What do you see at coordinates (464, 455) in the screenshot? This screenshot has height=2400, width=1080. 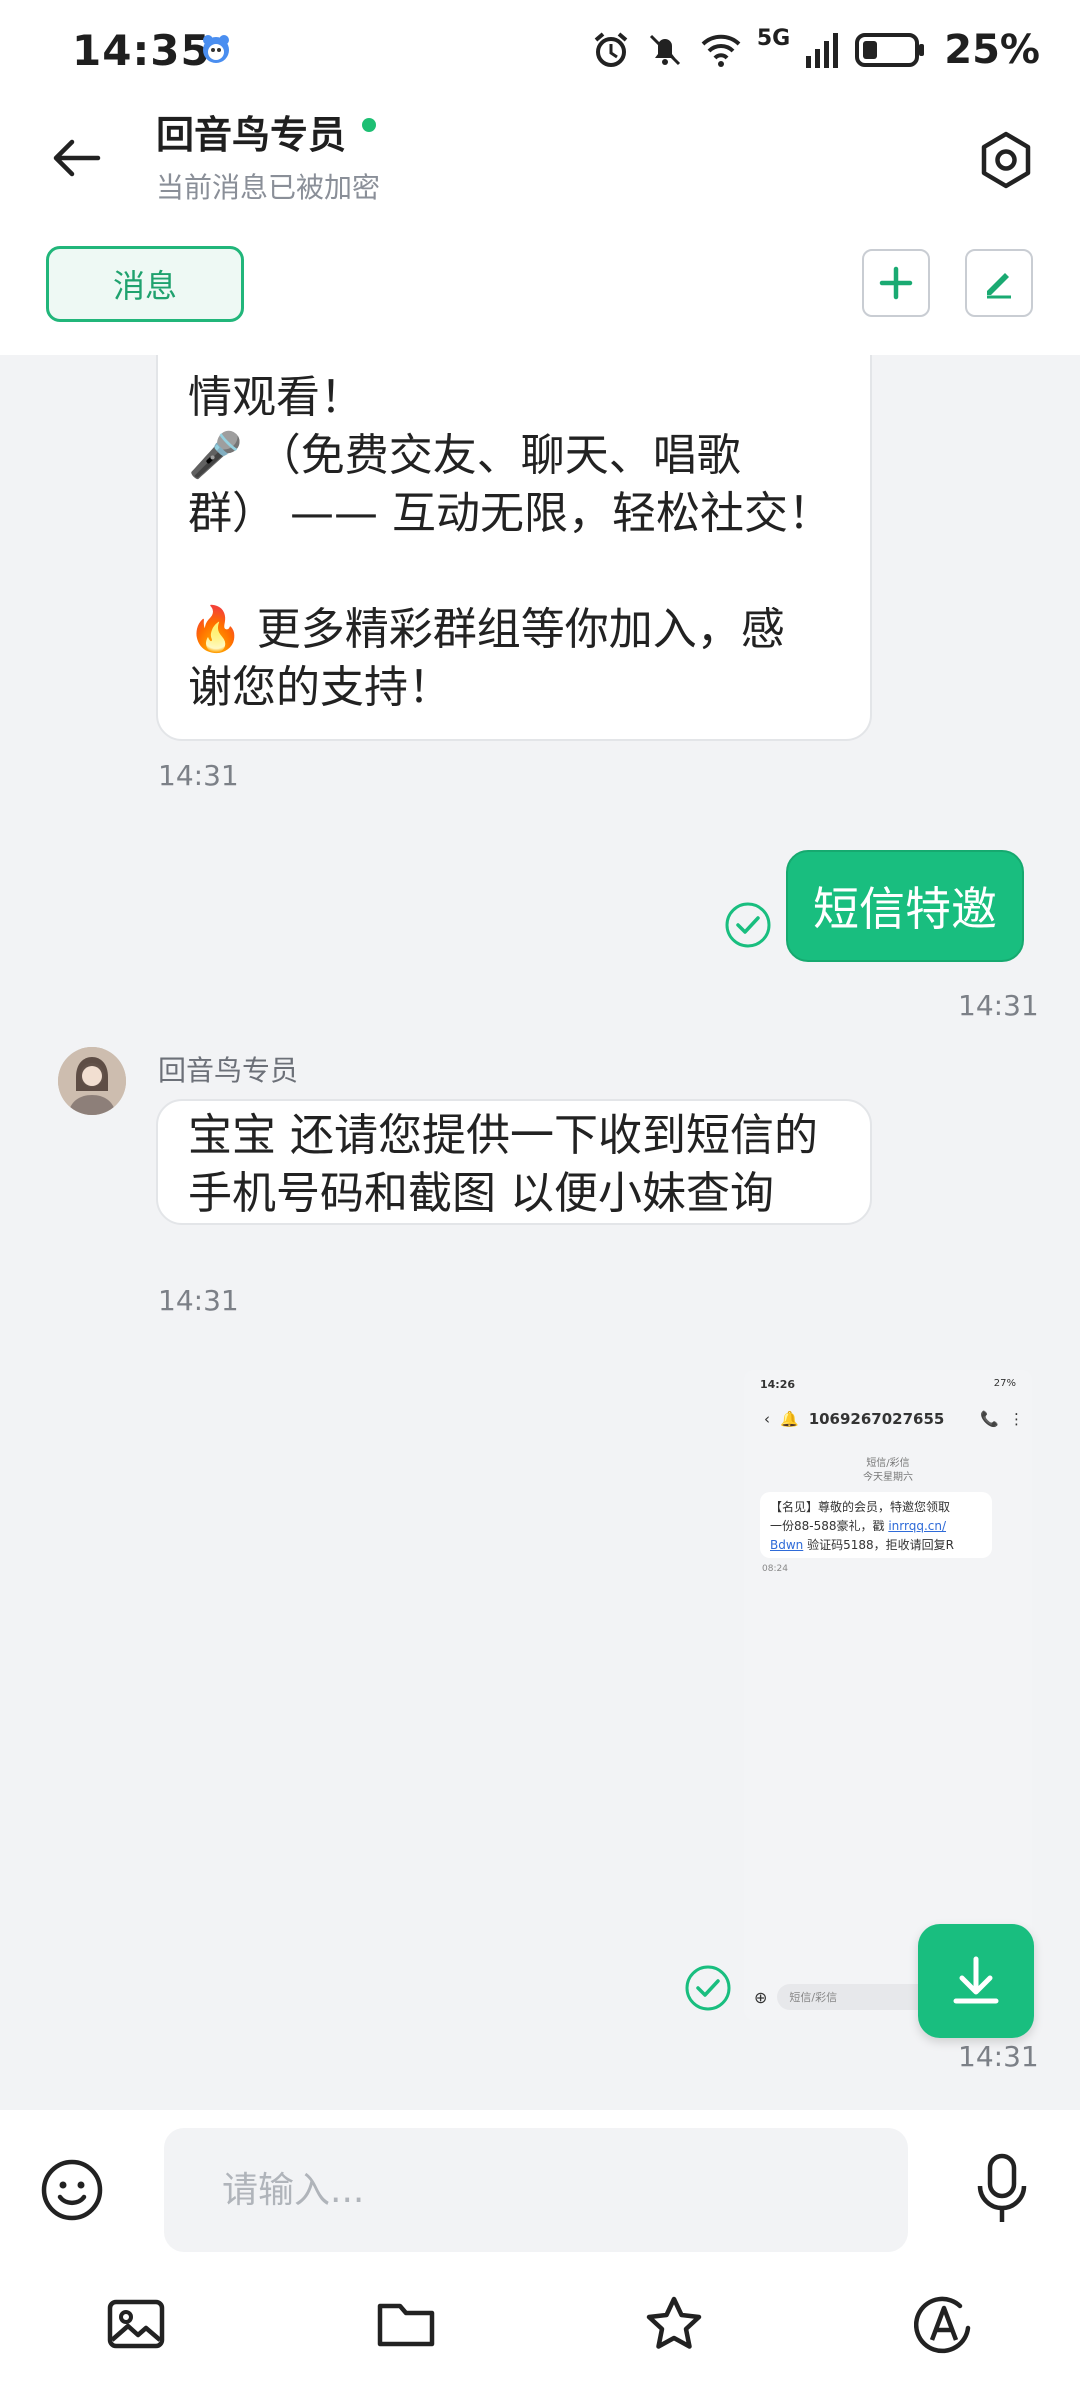 I see `message-line: 🎤 （免费交友、聊天、唱歌` at bounding box center [464, 455].